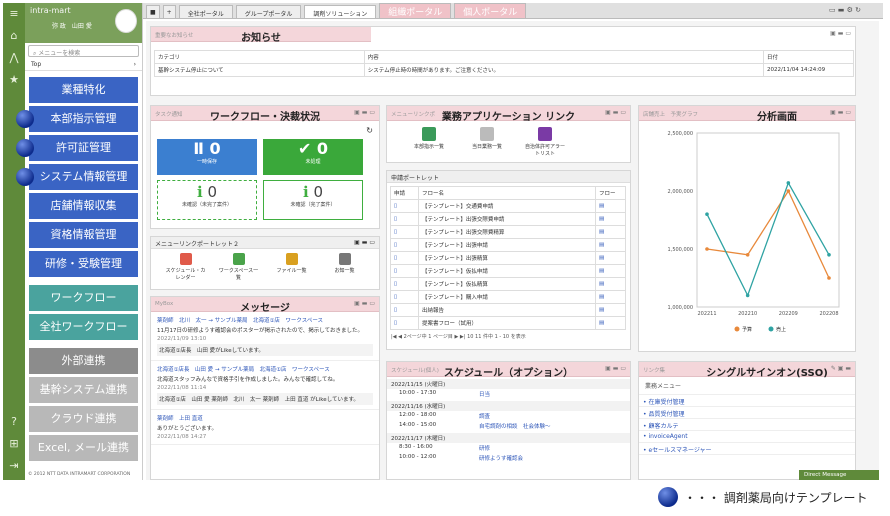 The image size is (890, 516). What do you see at coordinates (484, 416) in the screenshot?
I see `schedule-text: 調査` at bounding box center [484, 416].